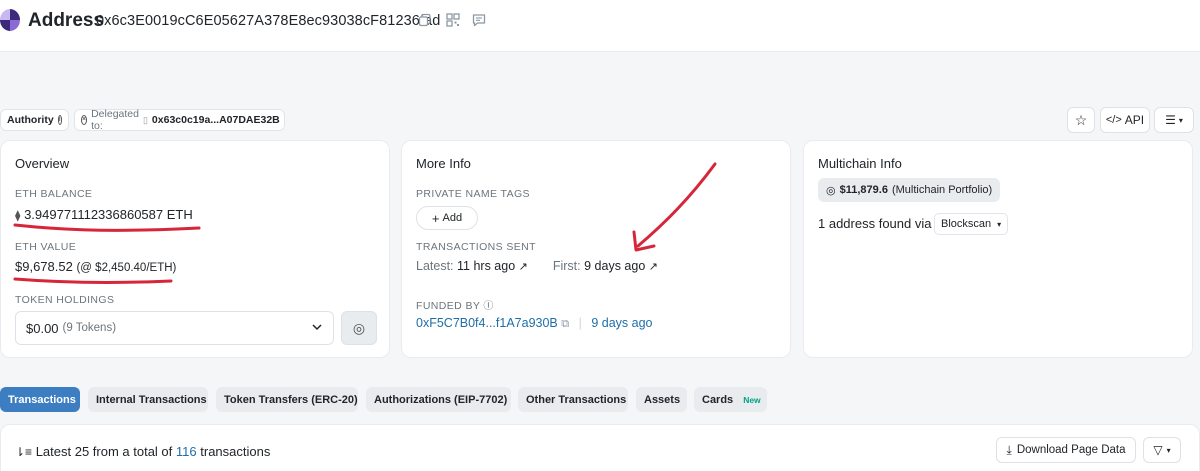  I want to click on transactions-sent-info: Latest: 11 hrs ago ↗ First: 9 days ago ↗, so click(537, 266).